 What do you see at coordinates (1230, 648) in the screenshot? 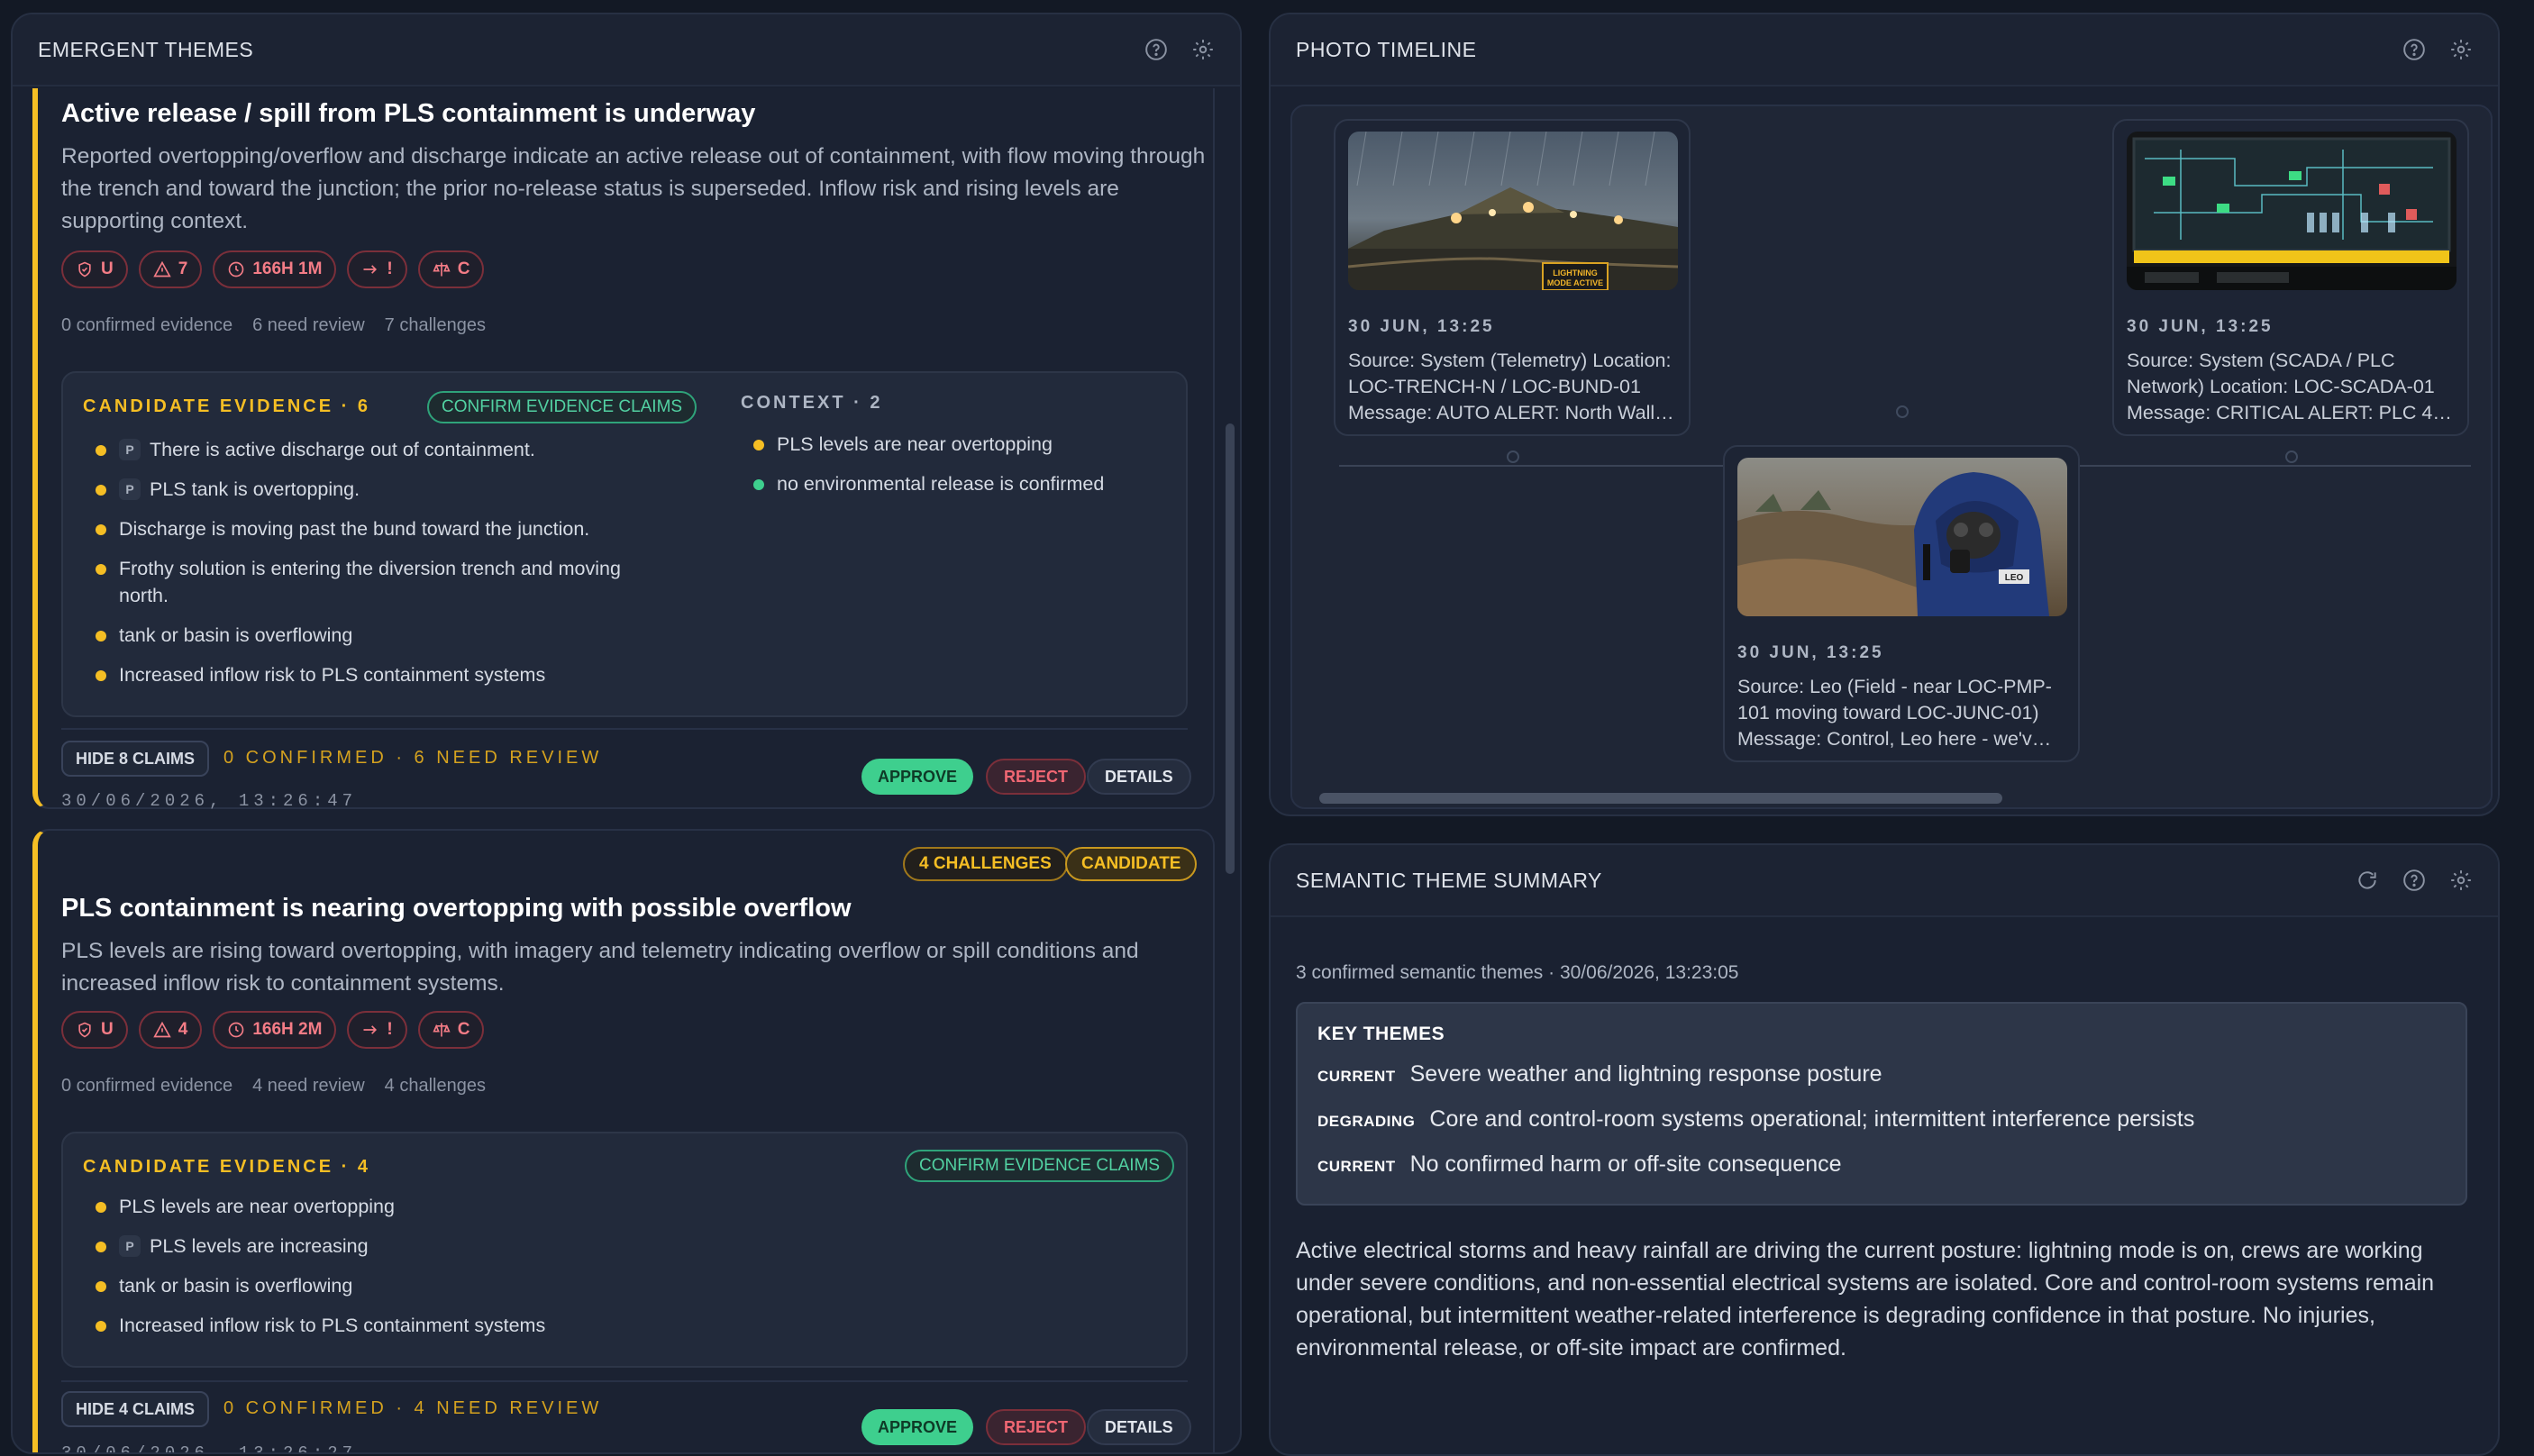
I see `vertical-scrollbar` at bounding box center [1230, 648].